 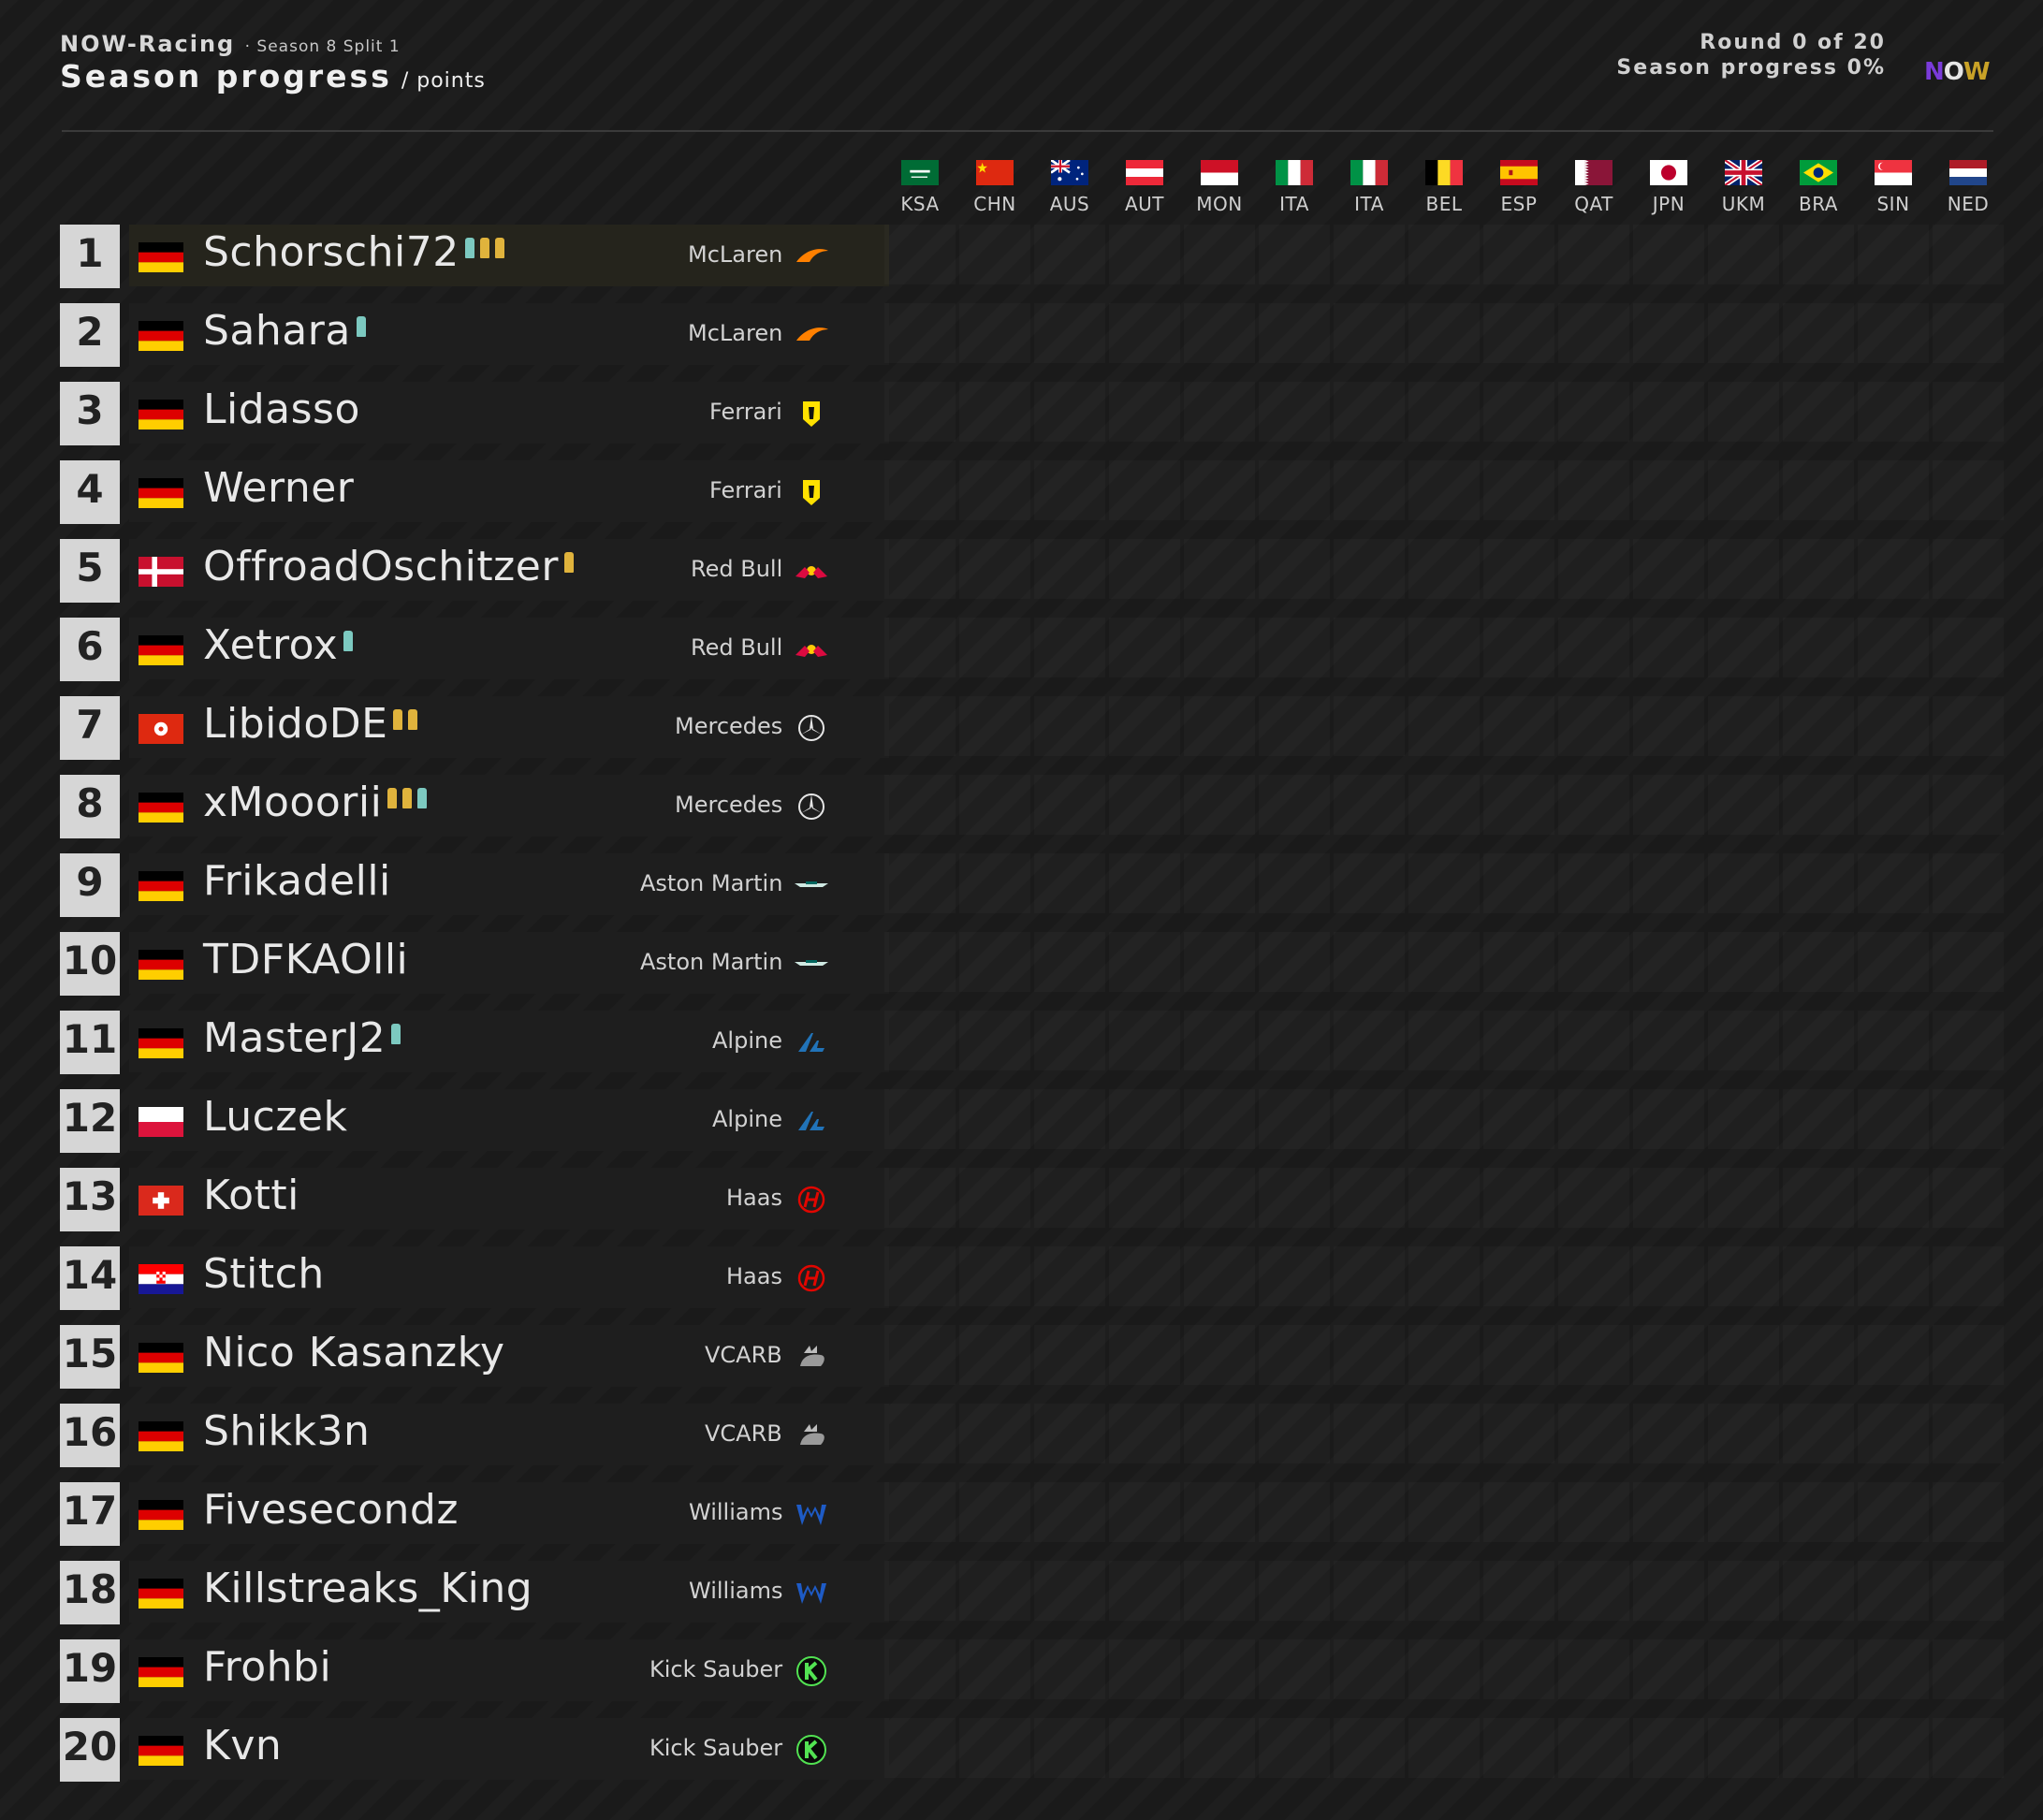 What do you see at coordinates (811, 1671) in the screenshot?
I see `sauber-logo-icon` at bounding box center [811, 1671].